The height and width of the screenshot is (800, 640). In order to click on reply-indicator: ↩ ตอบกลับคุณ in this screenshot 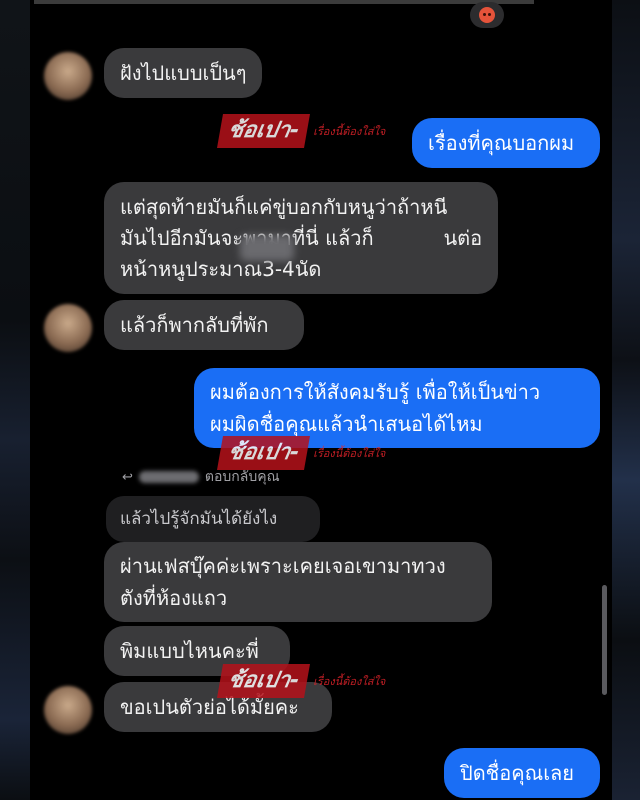, I will do `click(201, 477)`.